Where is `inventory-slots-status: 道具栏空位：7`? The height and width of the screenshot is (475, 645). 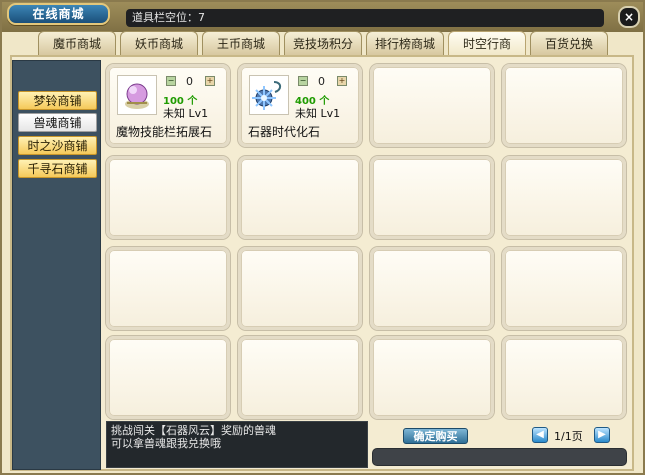
inventory-slots-status: 道具栏空位：7 is located at coordinates (365, 18).